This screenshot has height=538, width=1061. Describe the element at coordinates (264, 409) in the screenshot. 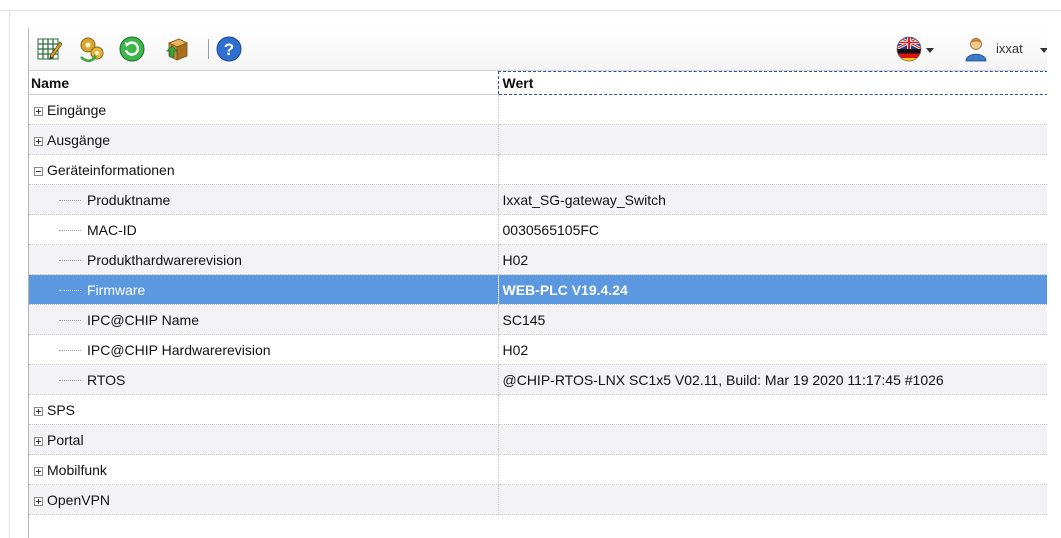

I see `name-cell: SPS` at that location.